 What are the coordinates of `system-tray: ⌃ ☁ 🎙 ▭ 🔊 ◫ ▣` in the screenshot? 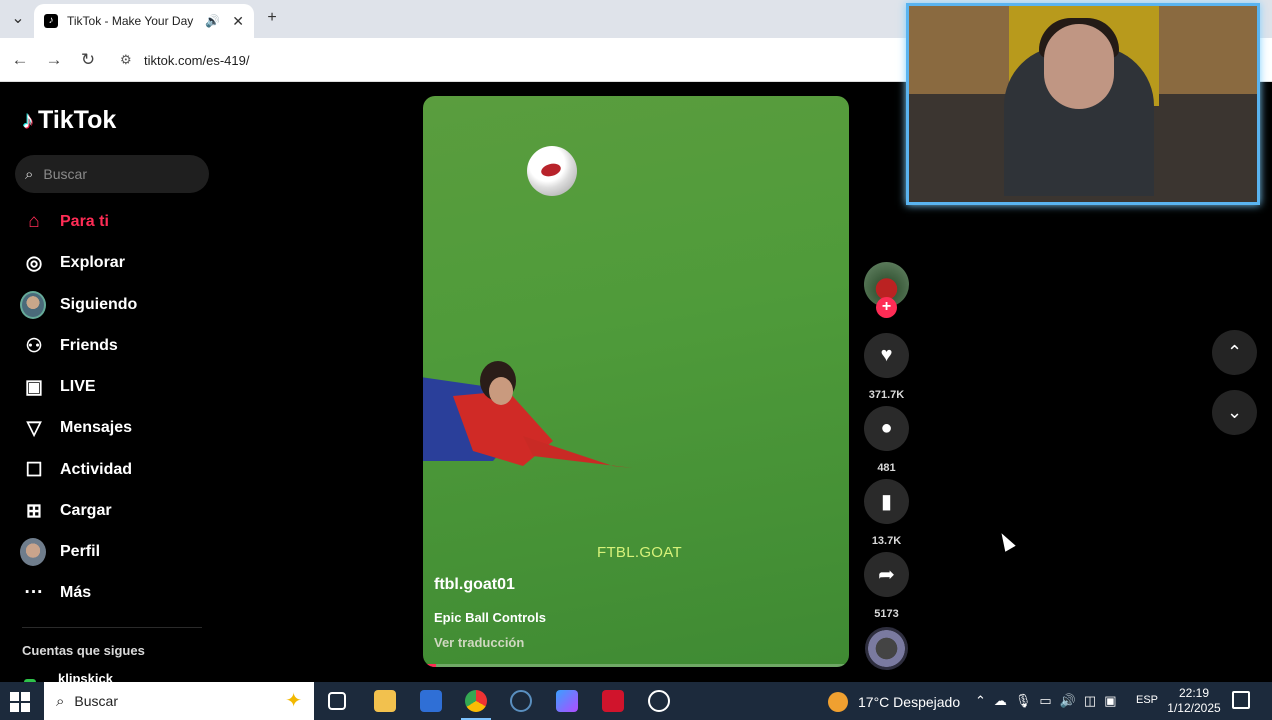 It's located at (1046, 701).